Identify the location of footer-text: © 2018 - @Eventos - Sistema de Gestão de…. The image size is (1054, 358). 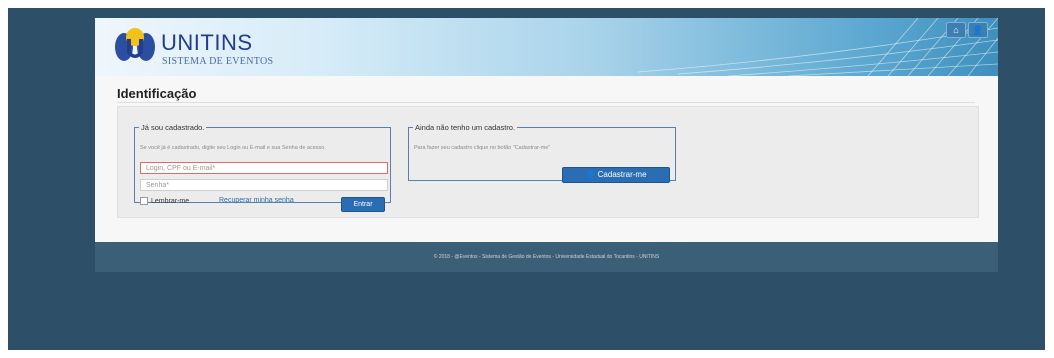
(546, 257).